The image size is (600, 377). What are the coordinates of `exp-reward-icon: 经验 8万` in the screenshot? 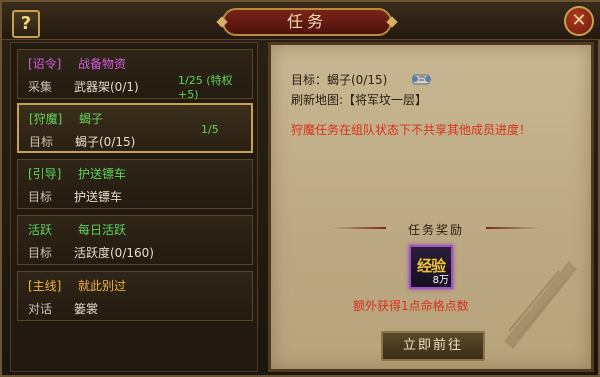 It's located at (431, 267).